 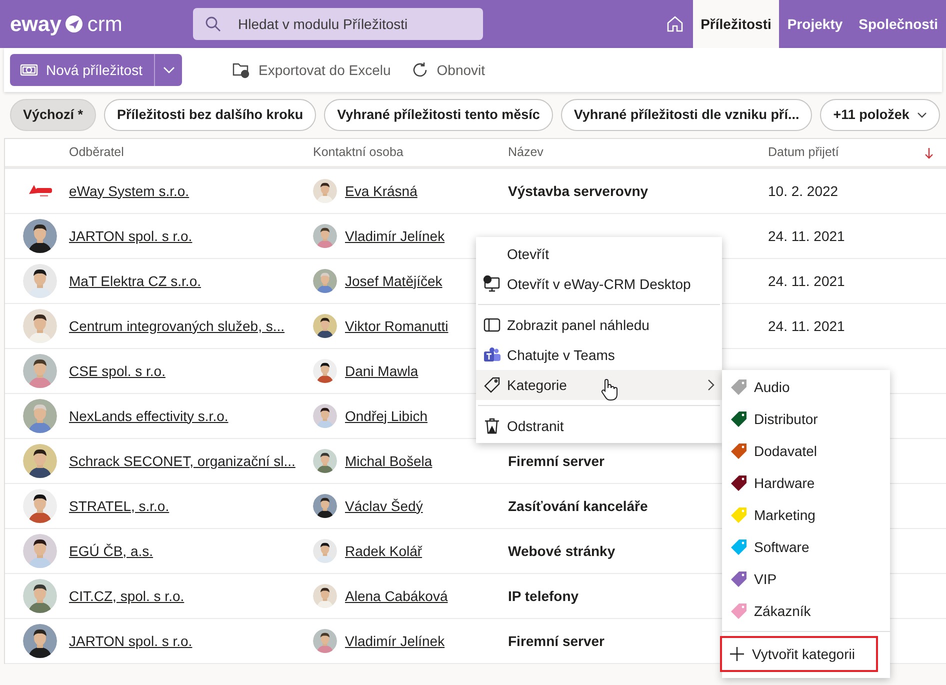 I want to click on category-item: Zákazník, so click(x=806, y=611).